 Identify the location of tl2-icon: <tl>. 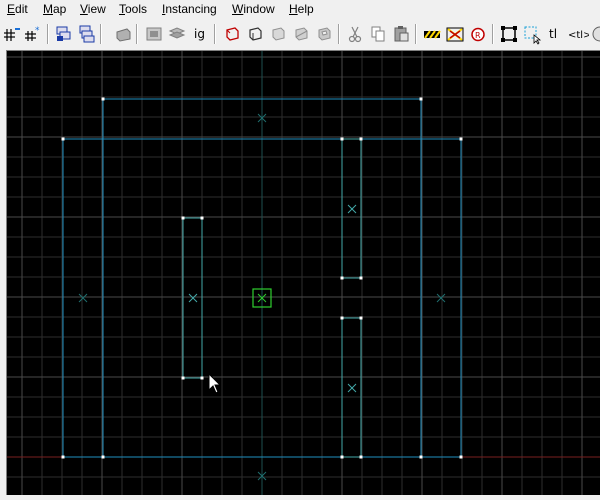
(578, 34).